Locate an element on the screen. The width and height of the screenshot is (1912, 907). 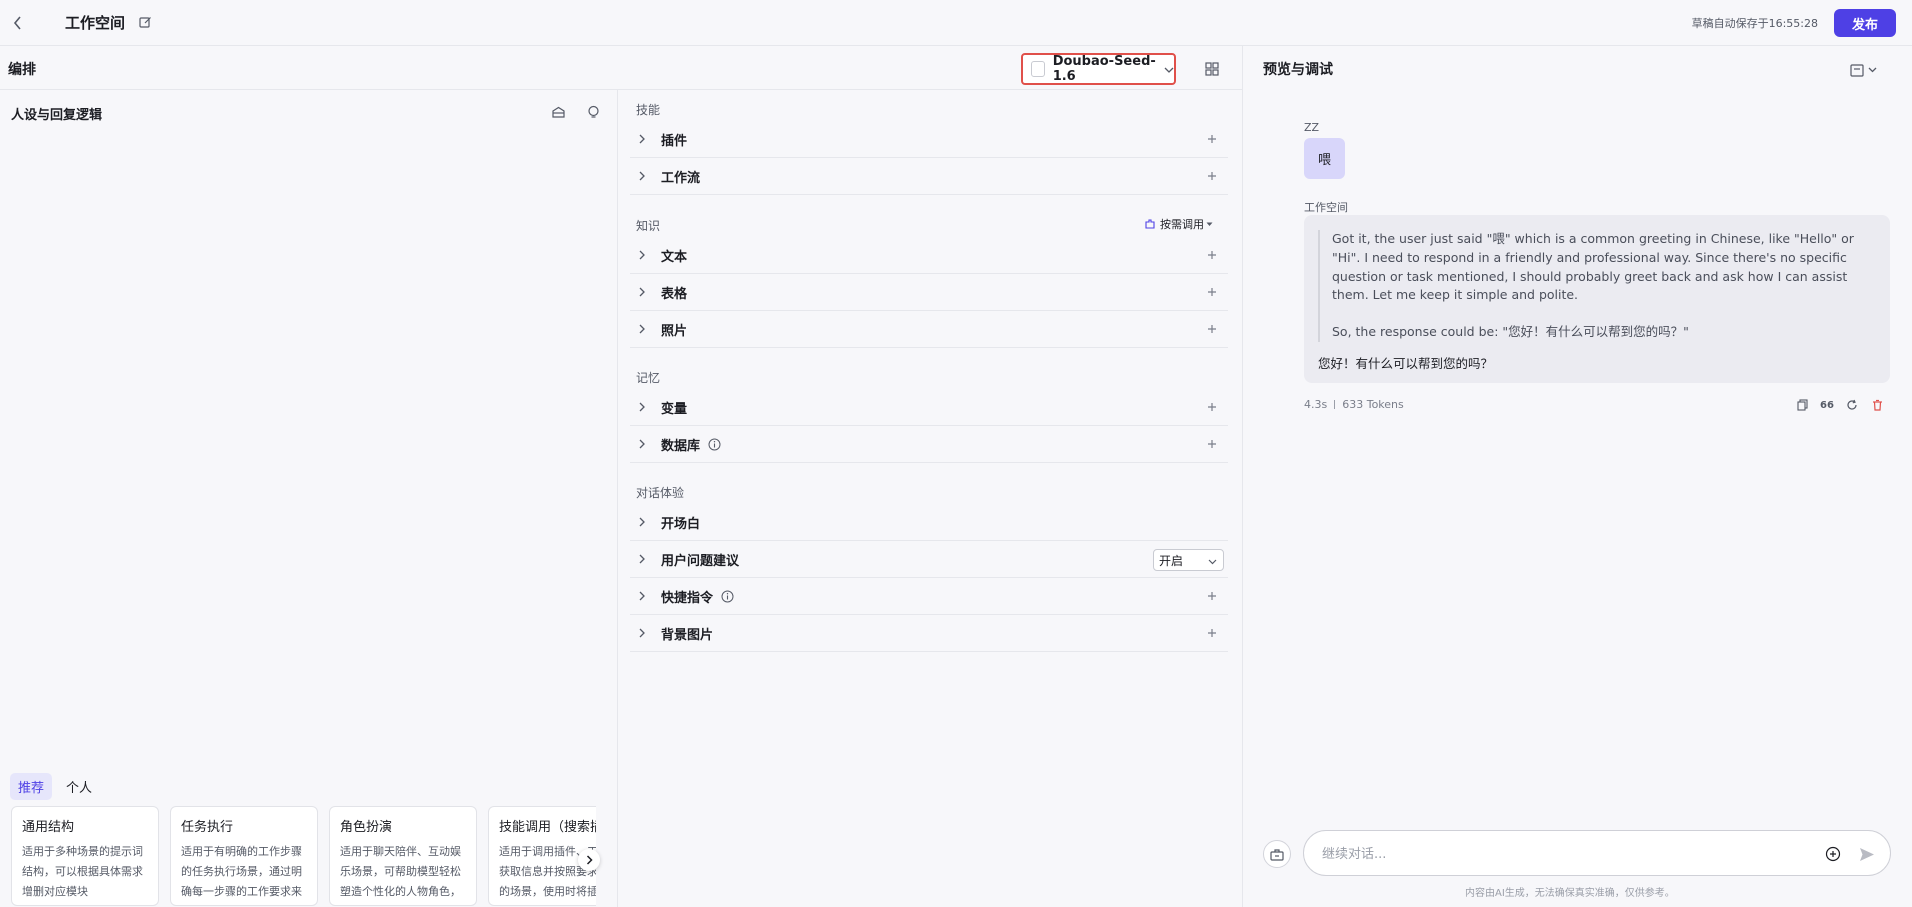
latency: 4.3s is located at coordinates (1316, 404).